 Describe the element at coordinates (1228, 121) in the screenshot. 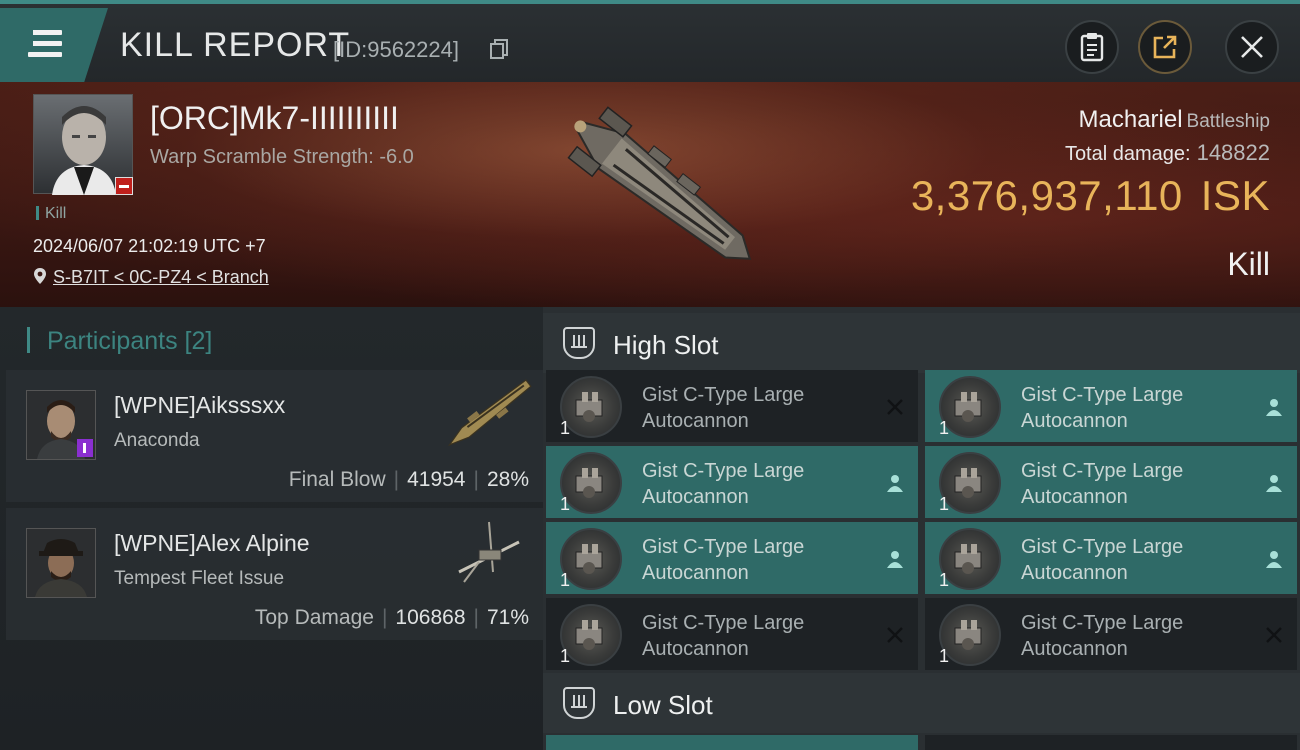

I see `ship-class: Battleship` at that location.